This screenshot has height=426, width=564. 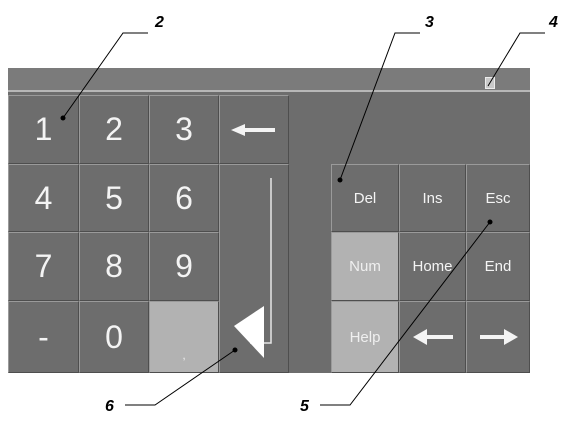 I want to click on callout-4: 4, so click(x=553, y=22).